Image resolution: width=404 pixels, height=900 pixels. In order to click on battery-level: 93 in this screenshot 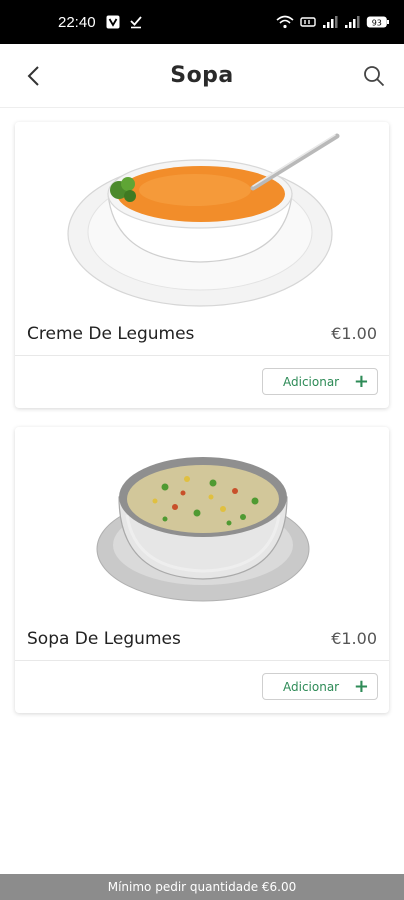, I will do `click(377, 22)`.